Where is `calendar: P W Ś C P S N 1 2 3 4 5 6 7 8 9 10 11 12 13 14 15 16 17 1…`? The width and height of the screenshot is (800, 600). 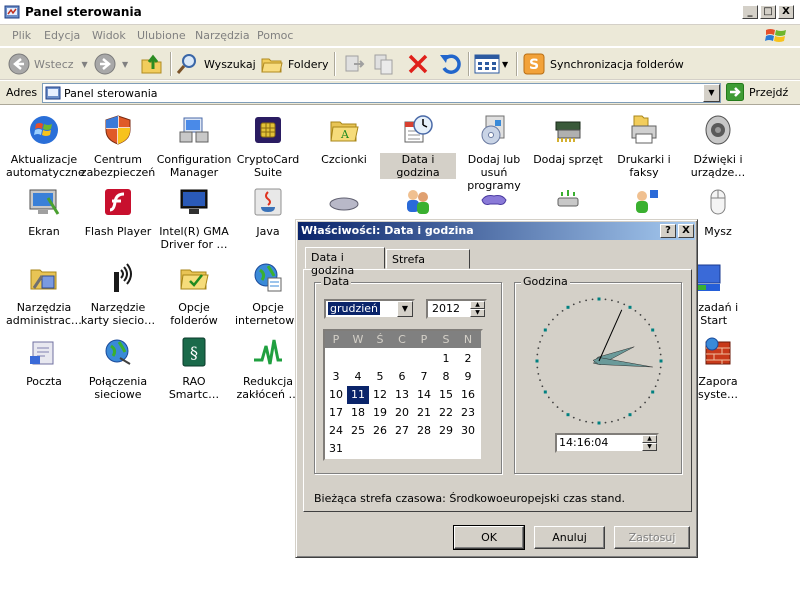
calendar: P W Ś C P S N 1 2 3 4 5 6 7 8 9 10 11 12 13 14 15 16 17 1… is located at coordinates (403, 395).